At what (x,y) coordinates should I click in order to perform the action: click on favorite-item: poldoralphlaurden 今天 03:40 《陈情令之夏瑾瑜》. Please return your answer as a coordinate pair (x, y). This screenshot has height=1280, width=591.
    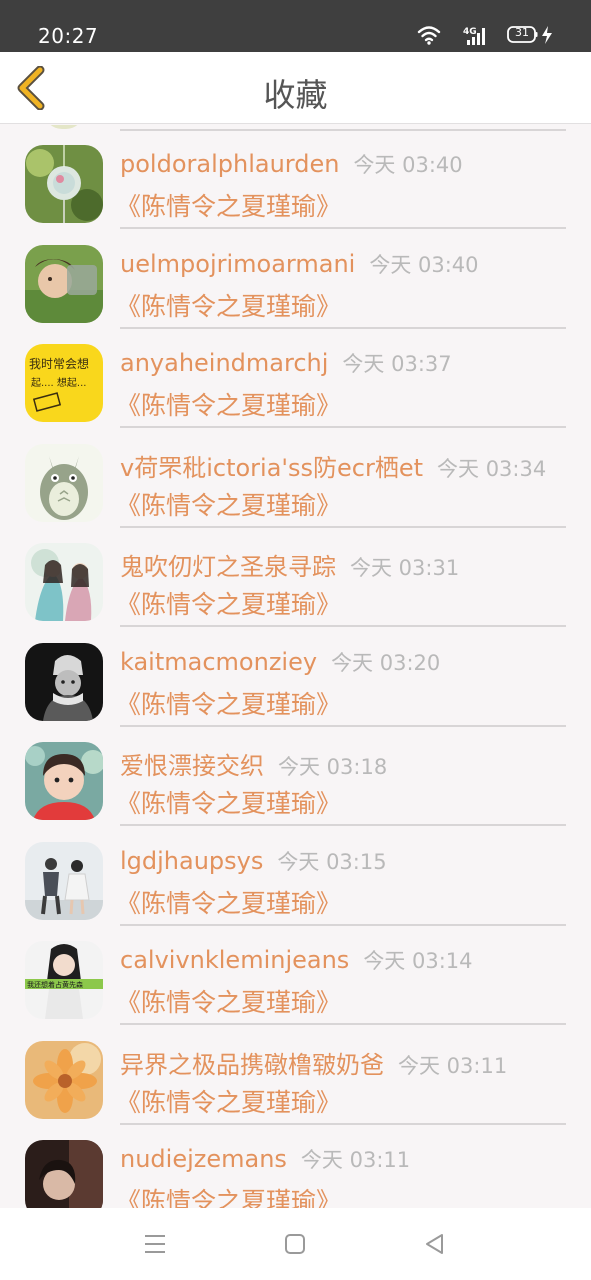
    Looking at the image, I should click on (295, 177).